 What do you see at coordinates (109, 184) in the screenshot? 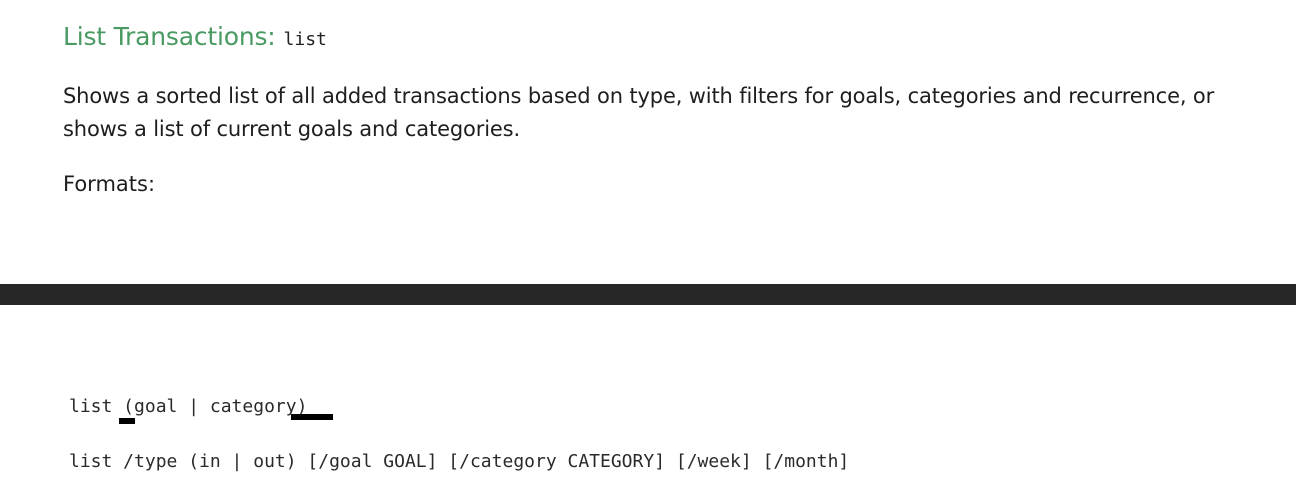
I see `formats-label: Formats:` at bounding box center [109, 184].